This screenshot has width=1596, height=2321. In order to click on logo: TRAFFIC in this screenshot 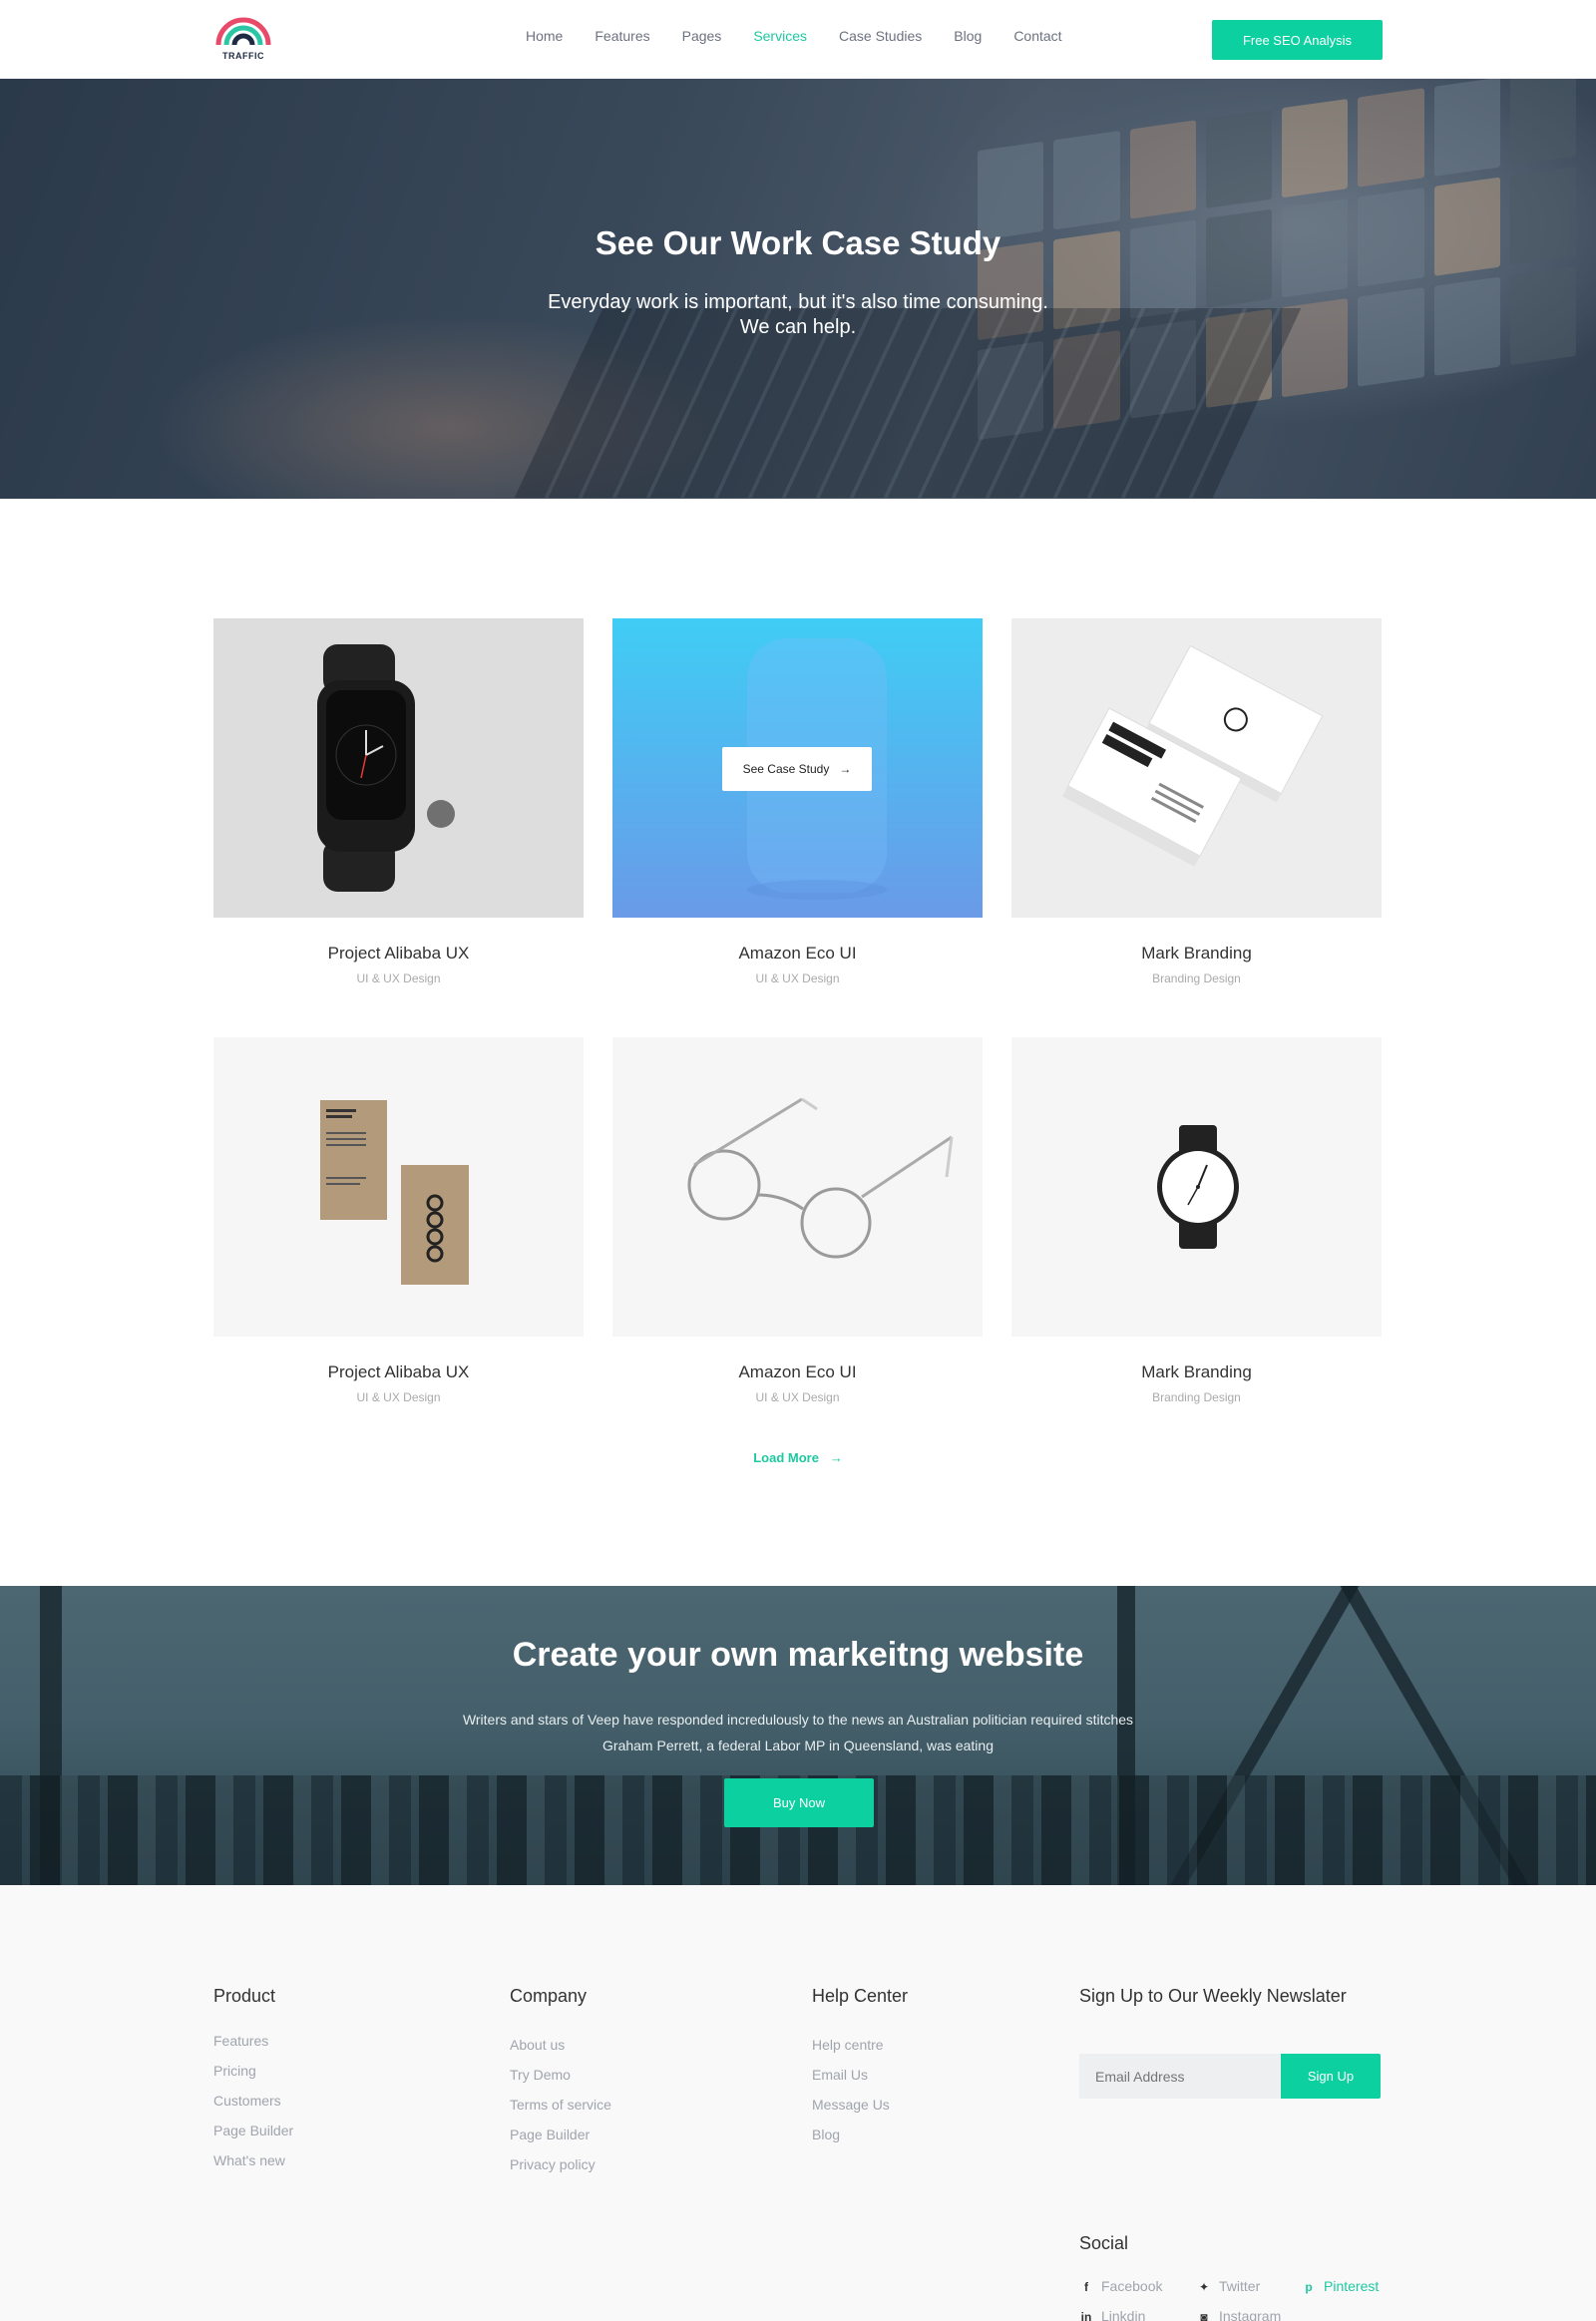, I will do `click(243, 40)`.